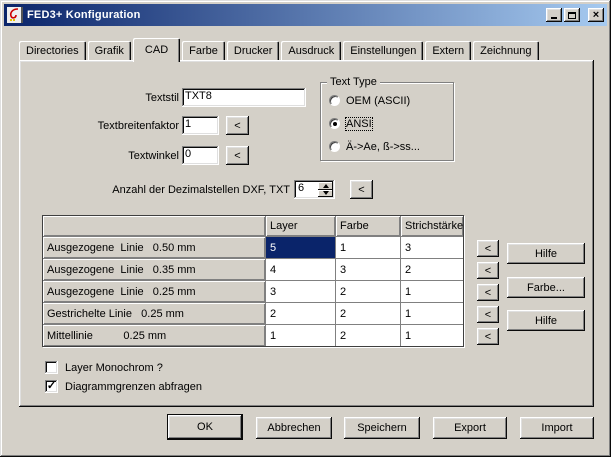 The image size is (611, 457). Describe the element at coordinates (294, 428) in the screenshot. I see `abbrechen-button: Abbrechen` at that location.